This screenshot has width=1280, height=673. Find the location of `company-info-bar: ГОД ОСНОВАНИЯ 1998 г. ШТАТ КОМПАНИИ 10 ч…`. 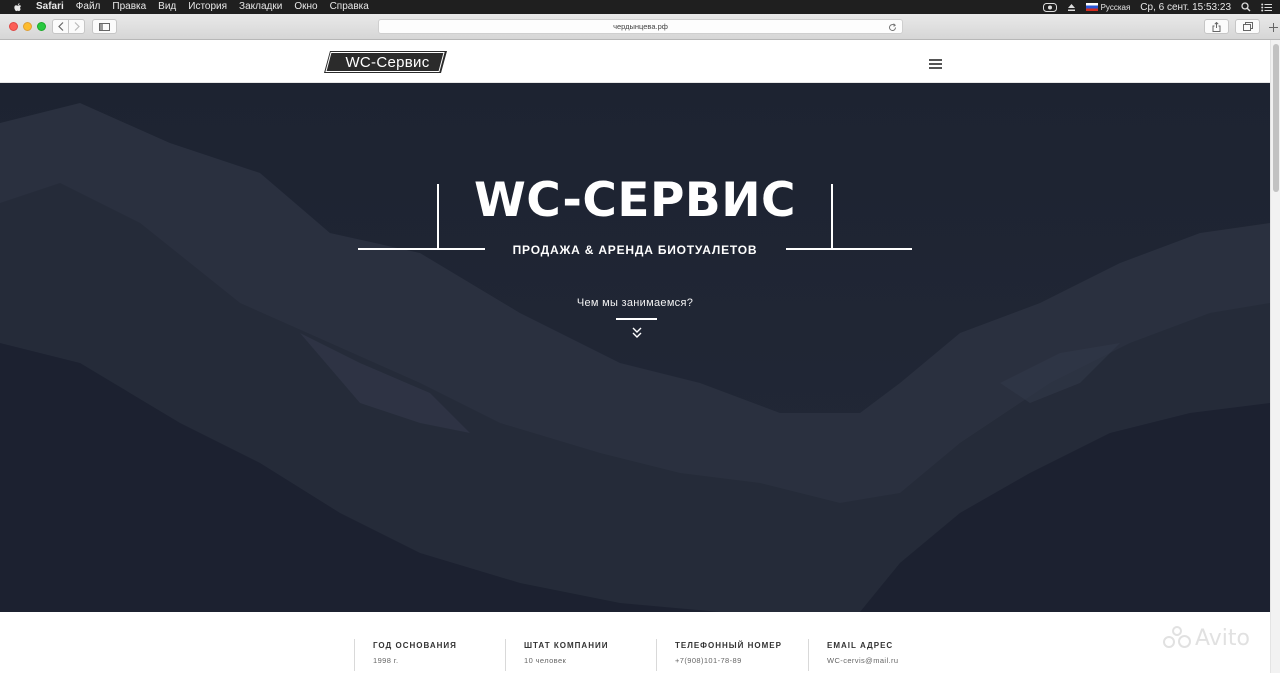

company-info-bar: ГОД ОСНОВАНИЯ 1998 г. ШТАТ КОМПАНИИ 10 ч… is located at coordinates (635, 642).